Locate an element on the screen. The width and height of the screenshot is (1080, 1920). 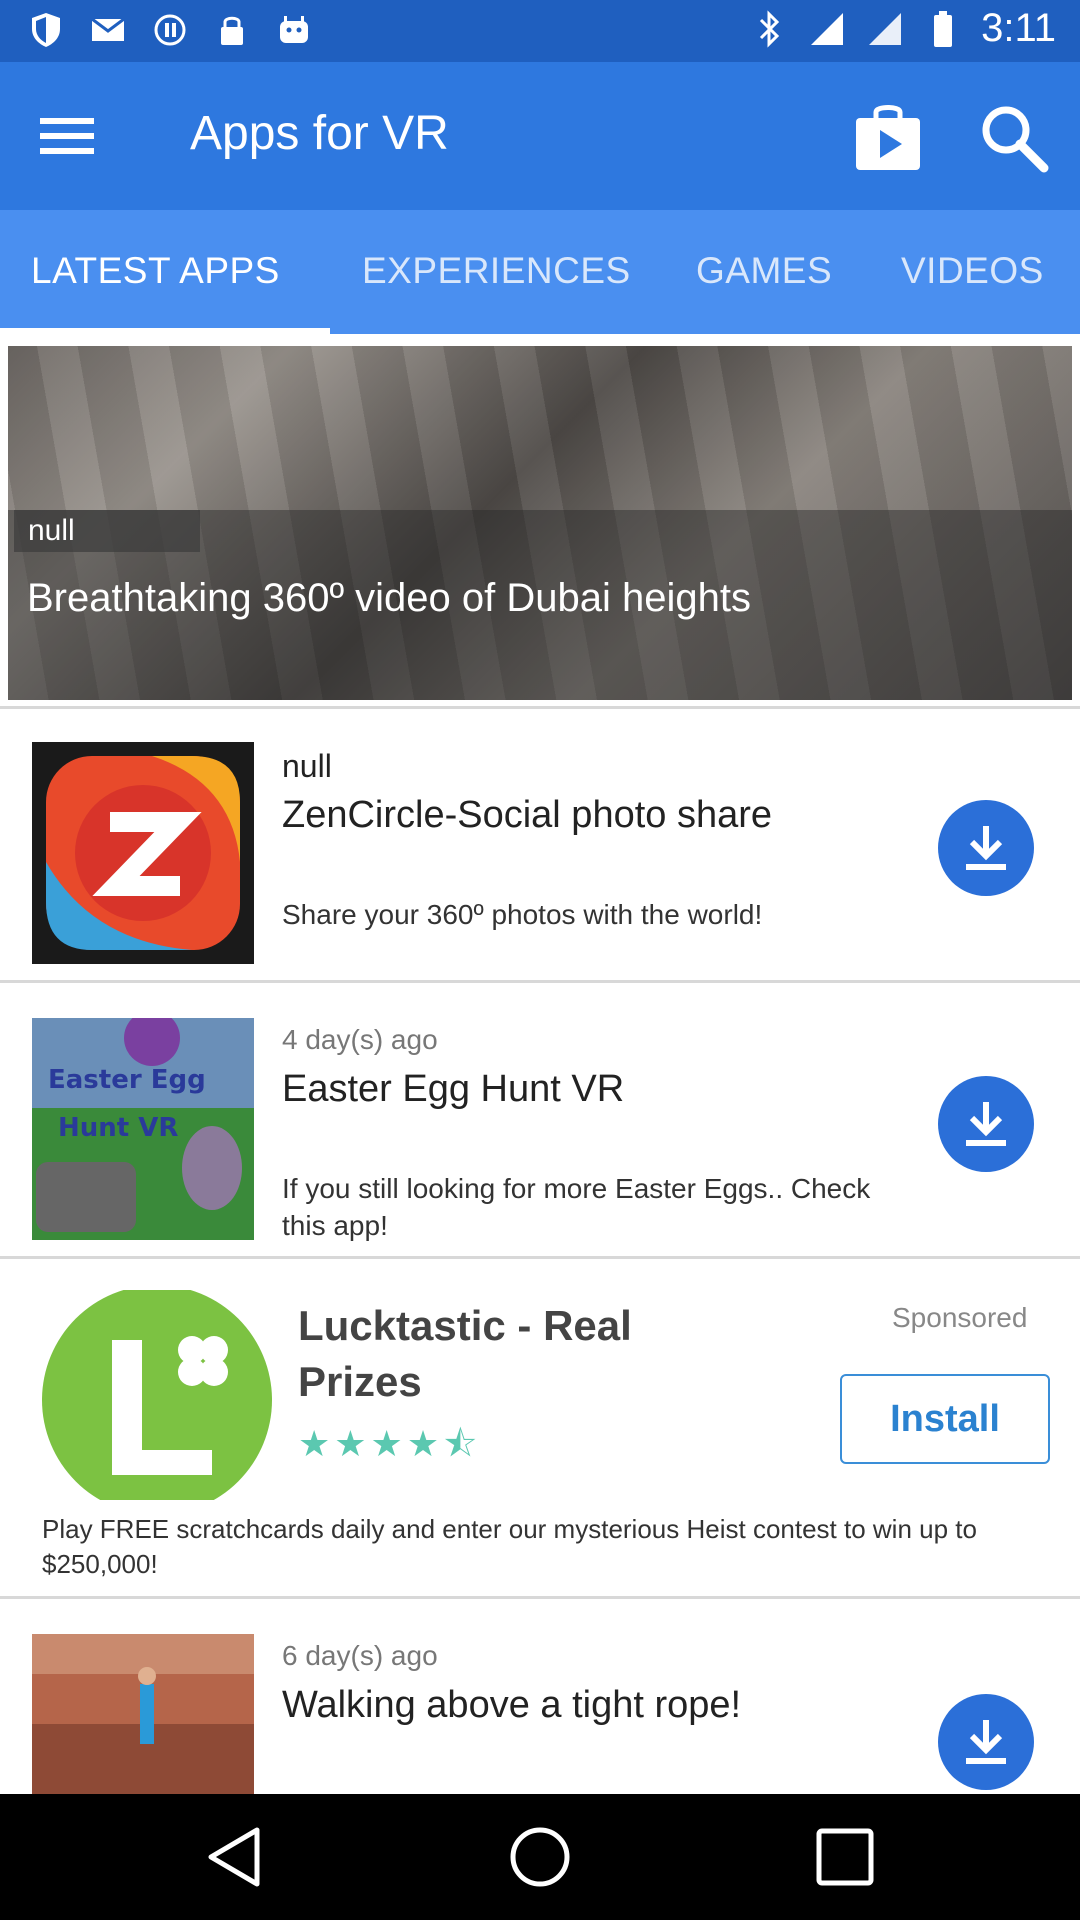
mail-icon is located at coordinates (108, 30).